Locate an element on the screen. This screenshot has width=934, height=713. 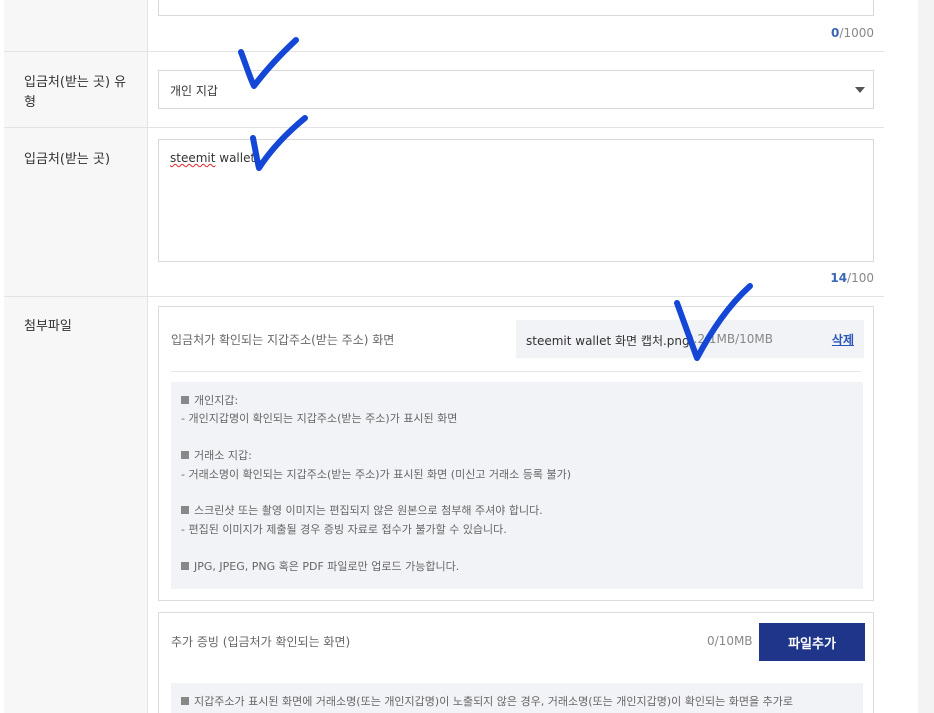
destination-char-counter: 14/100 is located at coordinates (852, 278).